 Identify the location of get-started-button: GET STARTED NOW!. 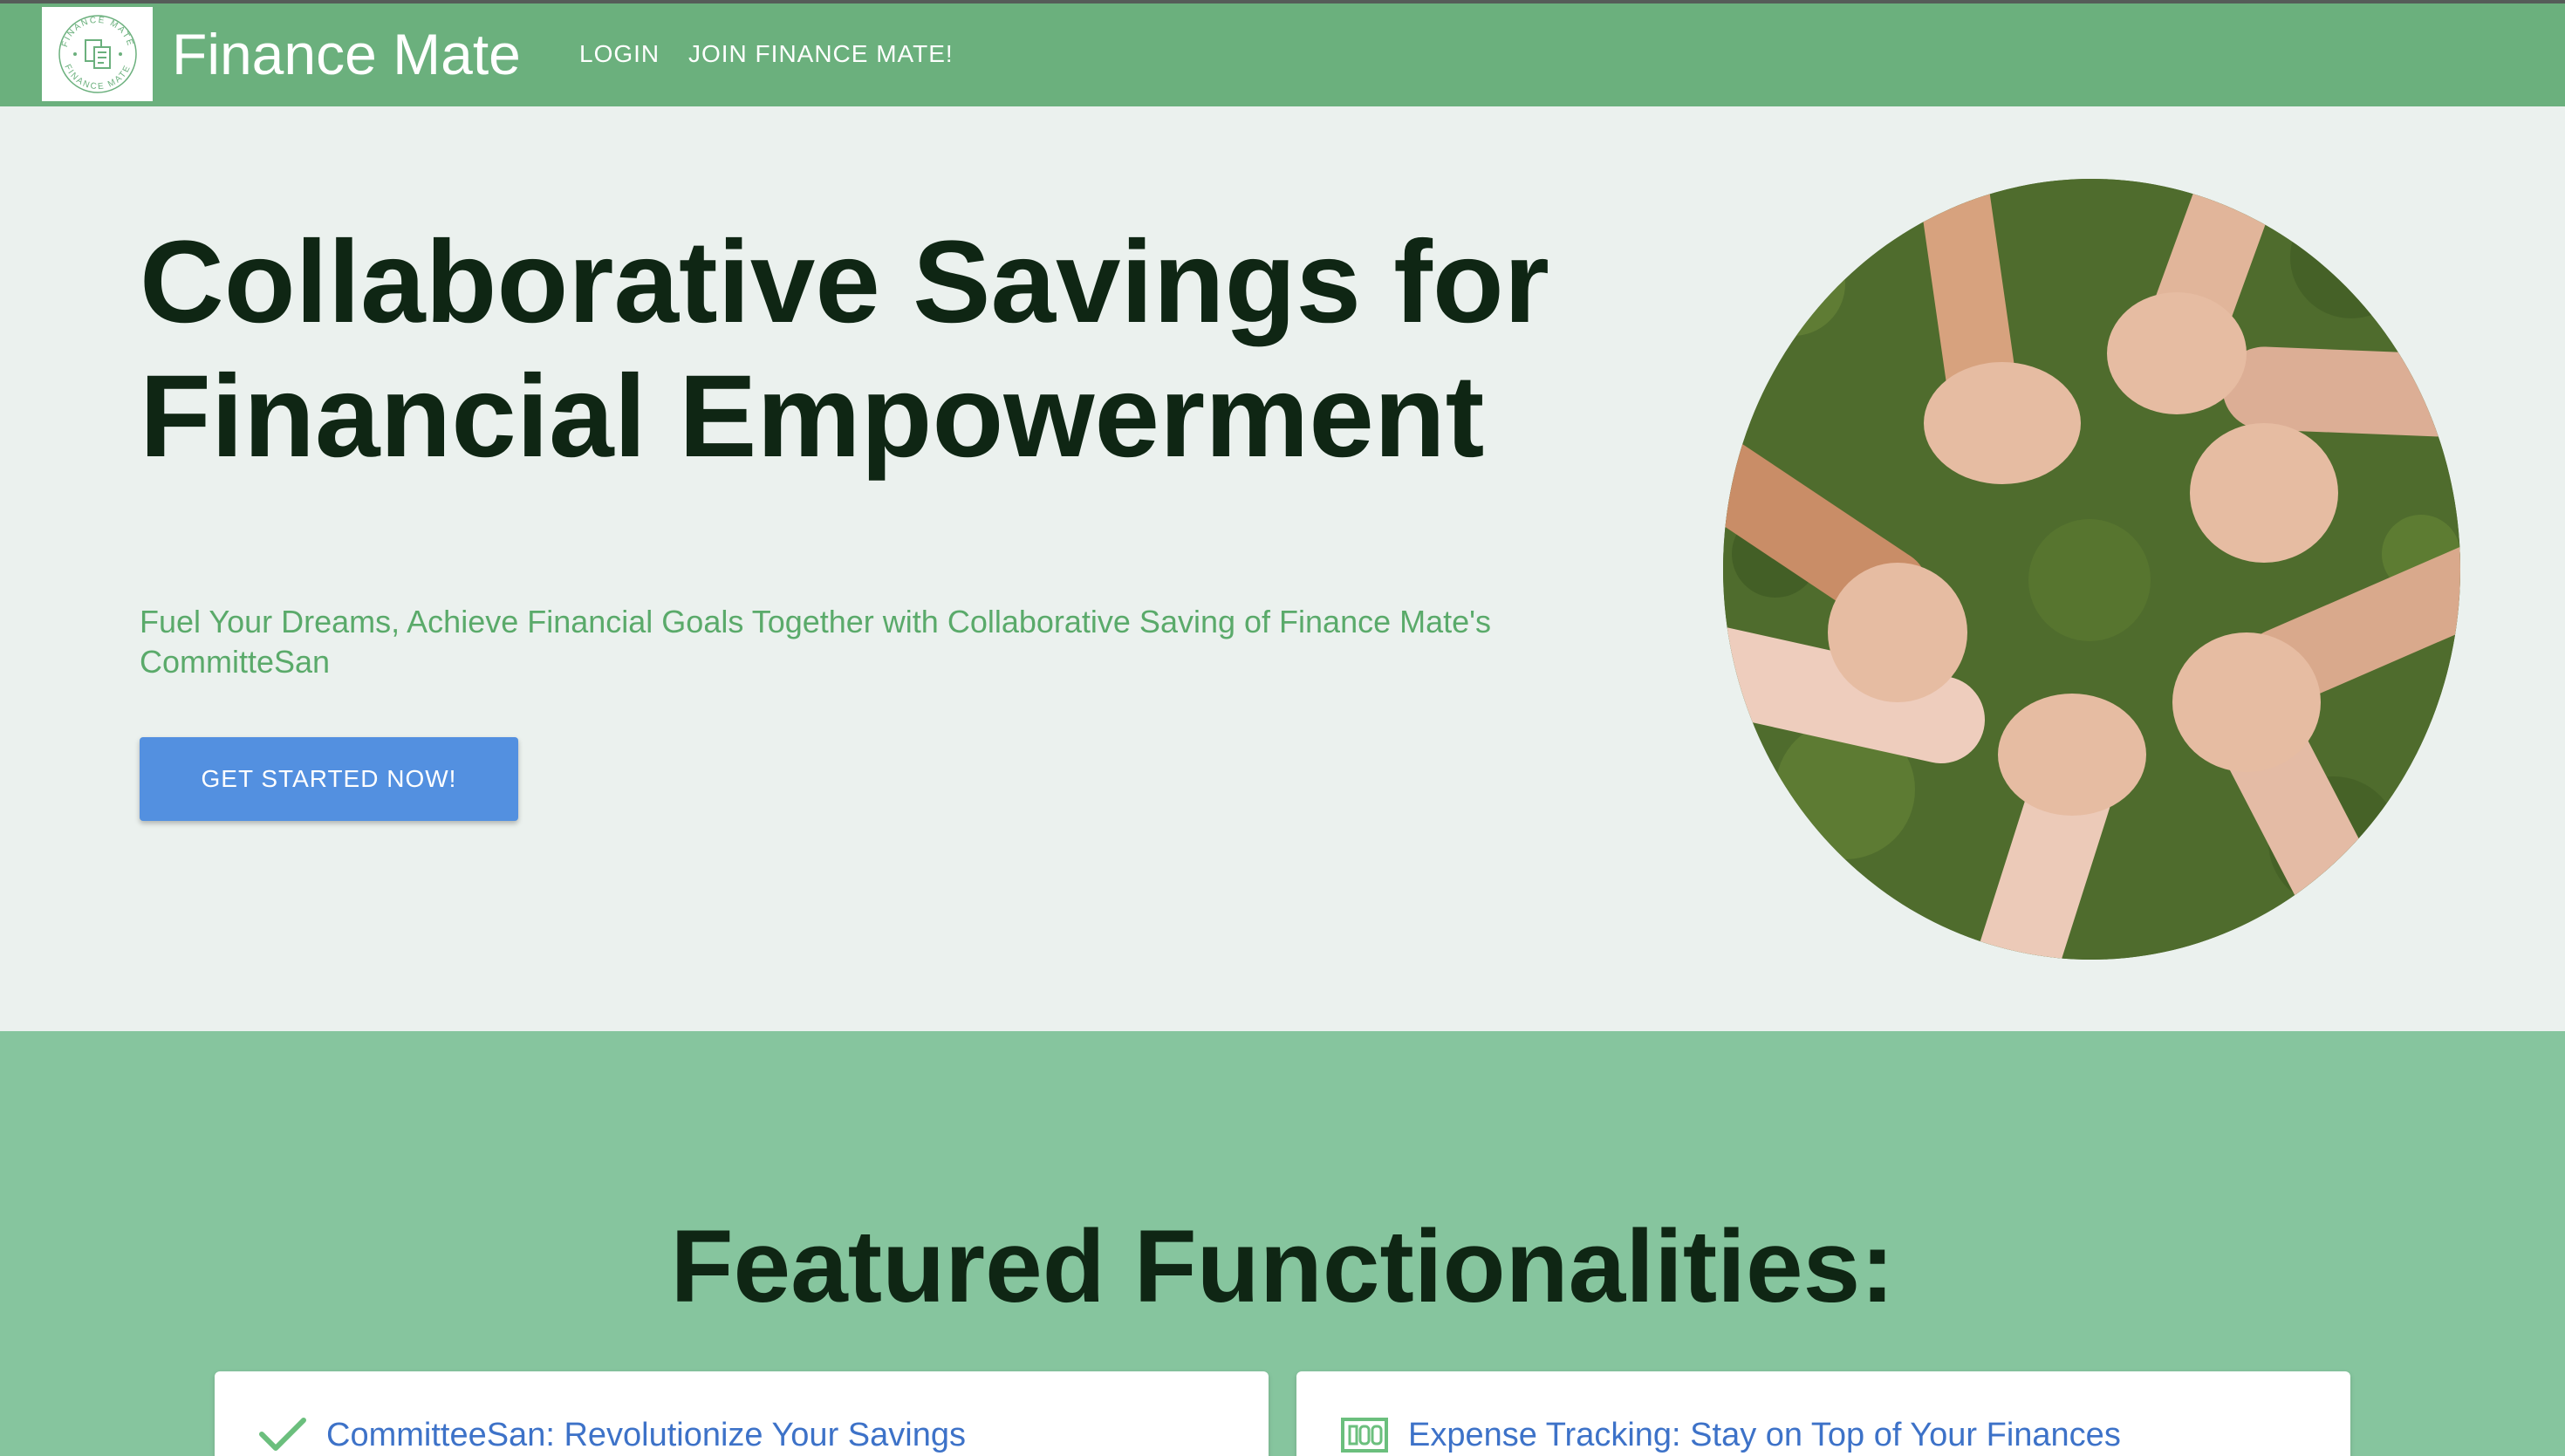
(329, 779).